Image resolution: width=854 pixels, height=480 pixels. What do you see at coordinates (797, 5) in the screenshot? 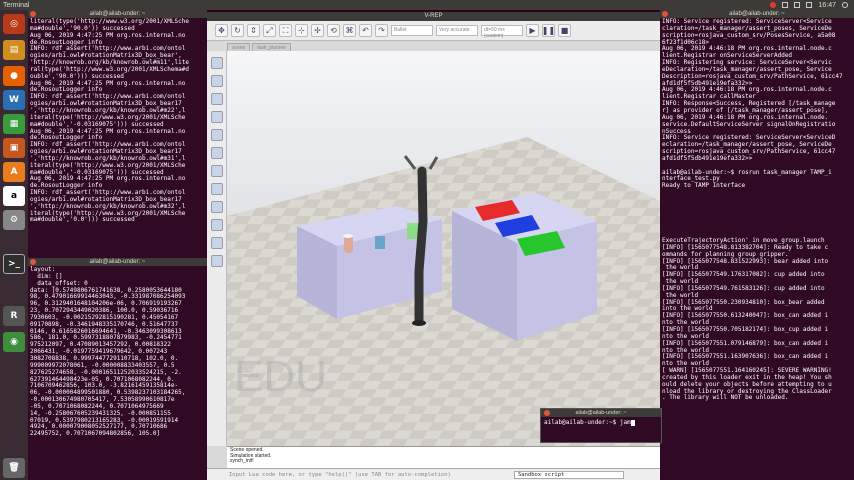
I see `keyboard-icon` at bounding box center [797, 5].